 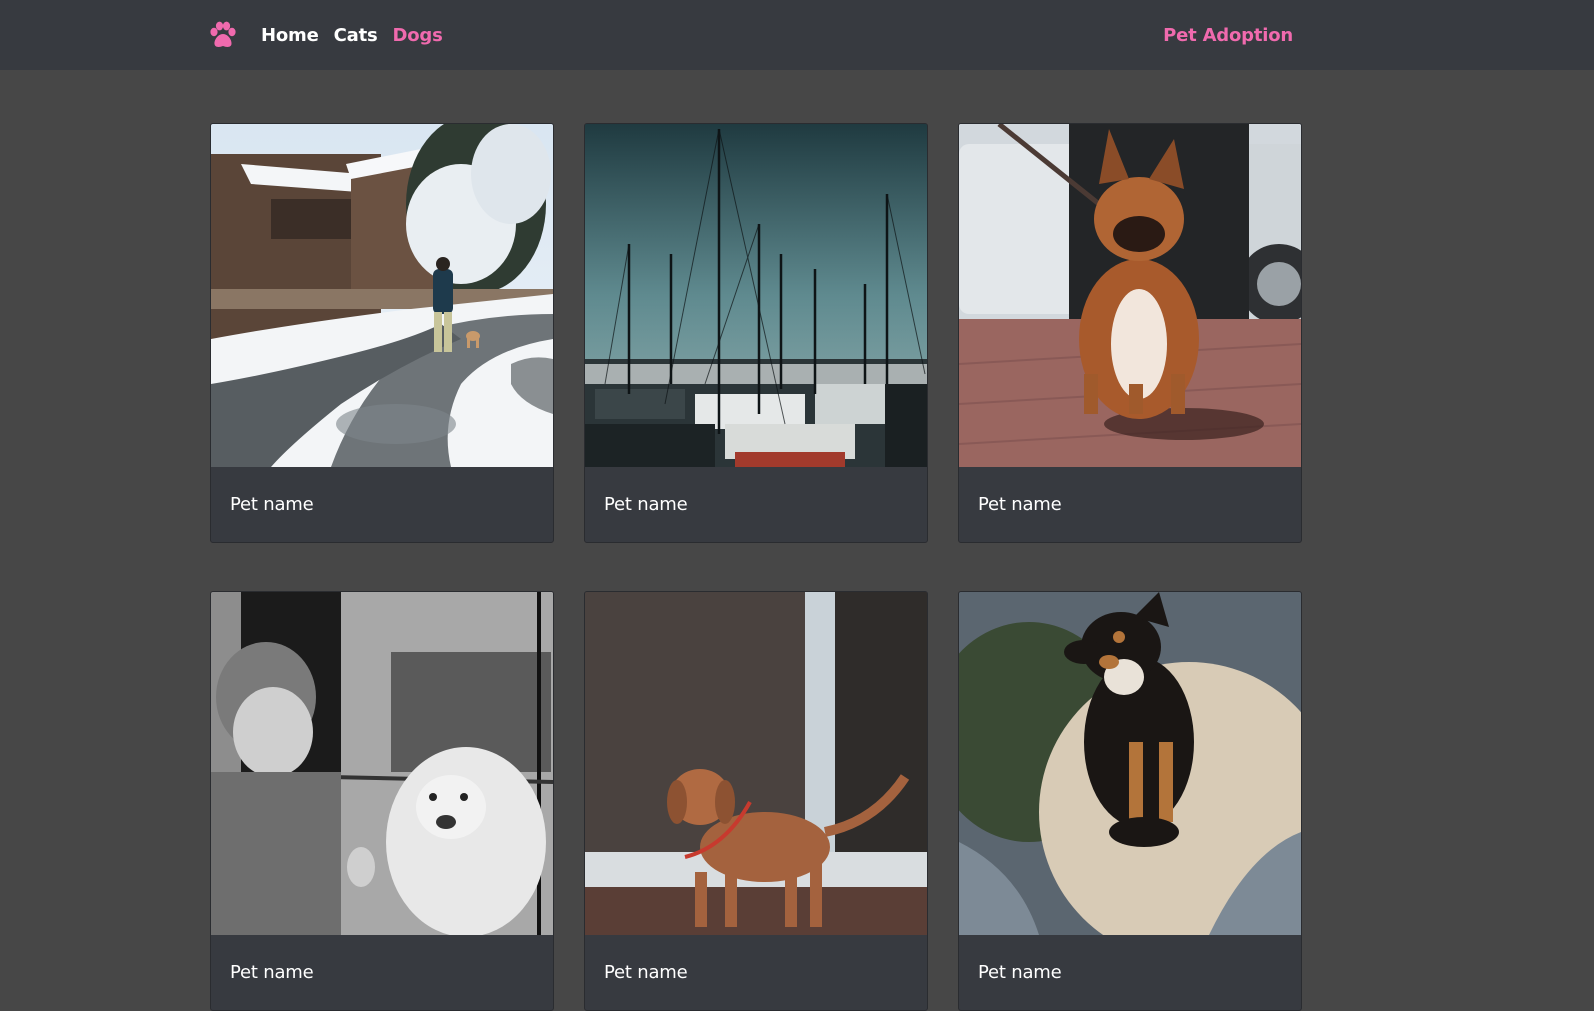 What do you see at coordinates (356, 35) in the screenshot?
I see `nav-link-cats: Cats` at bounding box center [356, 35].